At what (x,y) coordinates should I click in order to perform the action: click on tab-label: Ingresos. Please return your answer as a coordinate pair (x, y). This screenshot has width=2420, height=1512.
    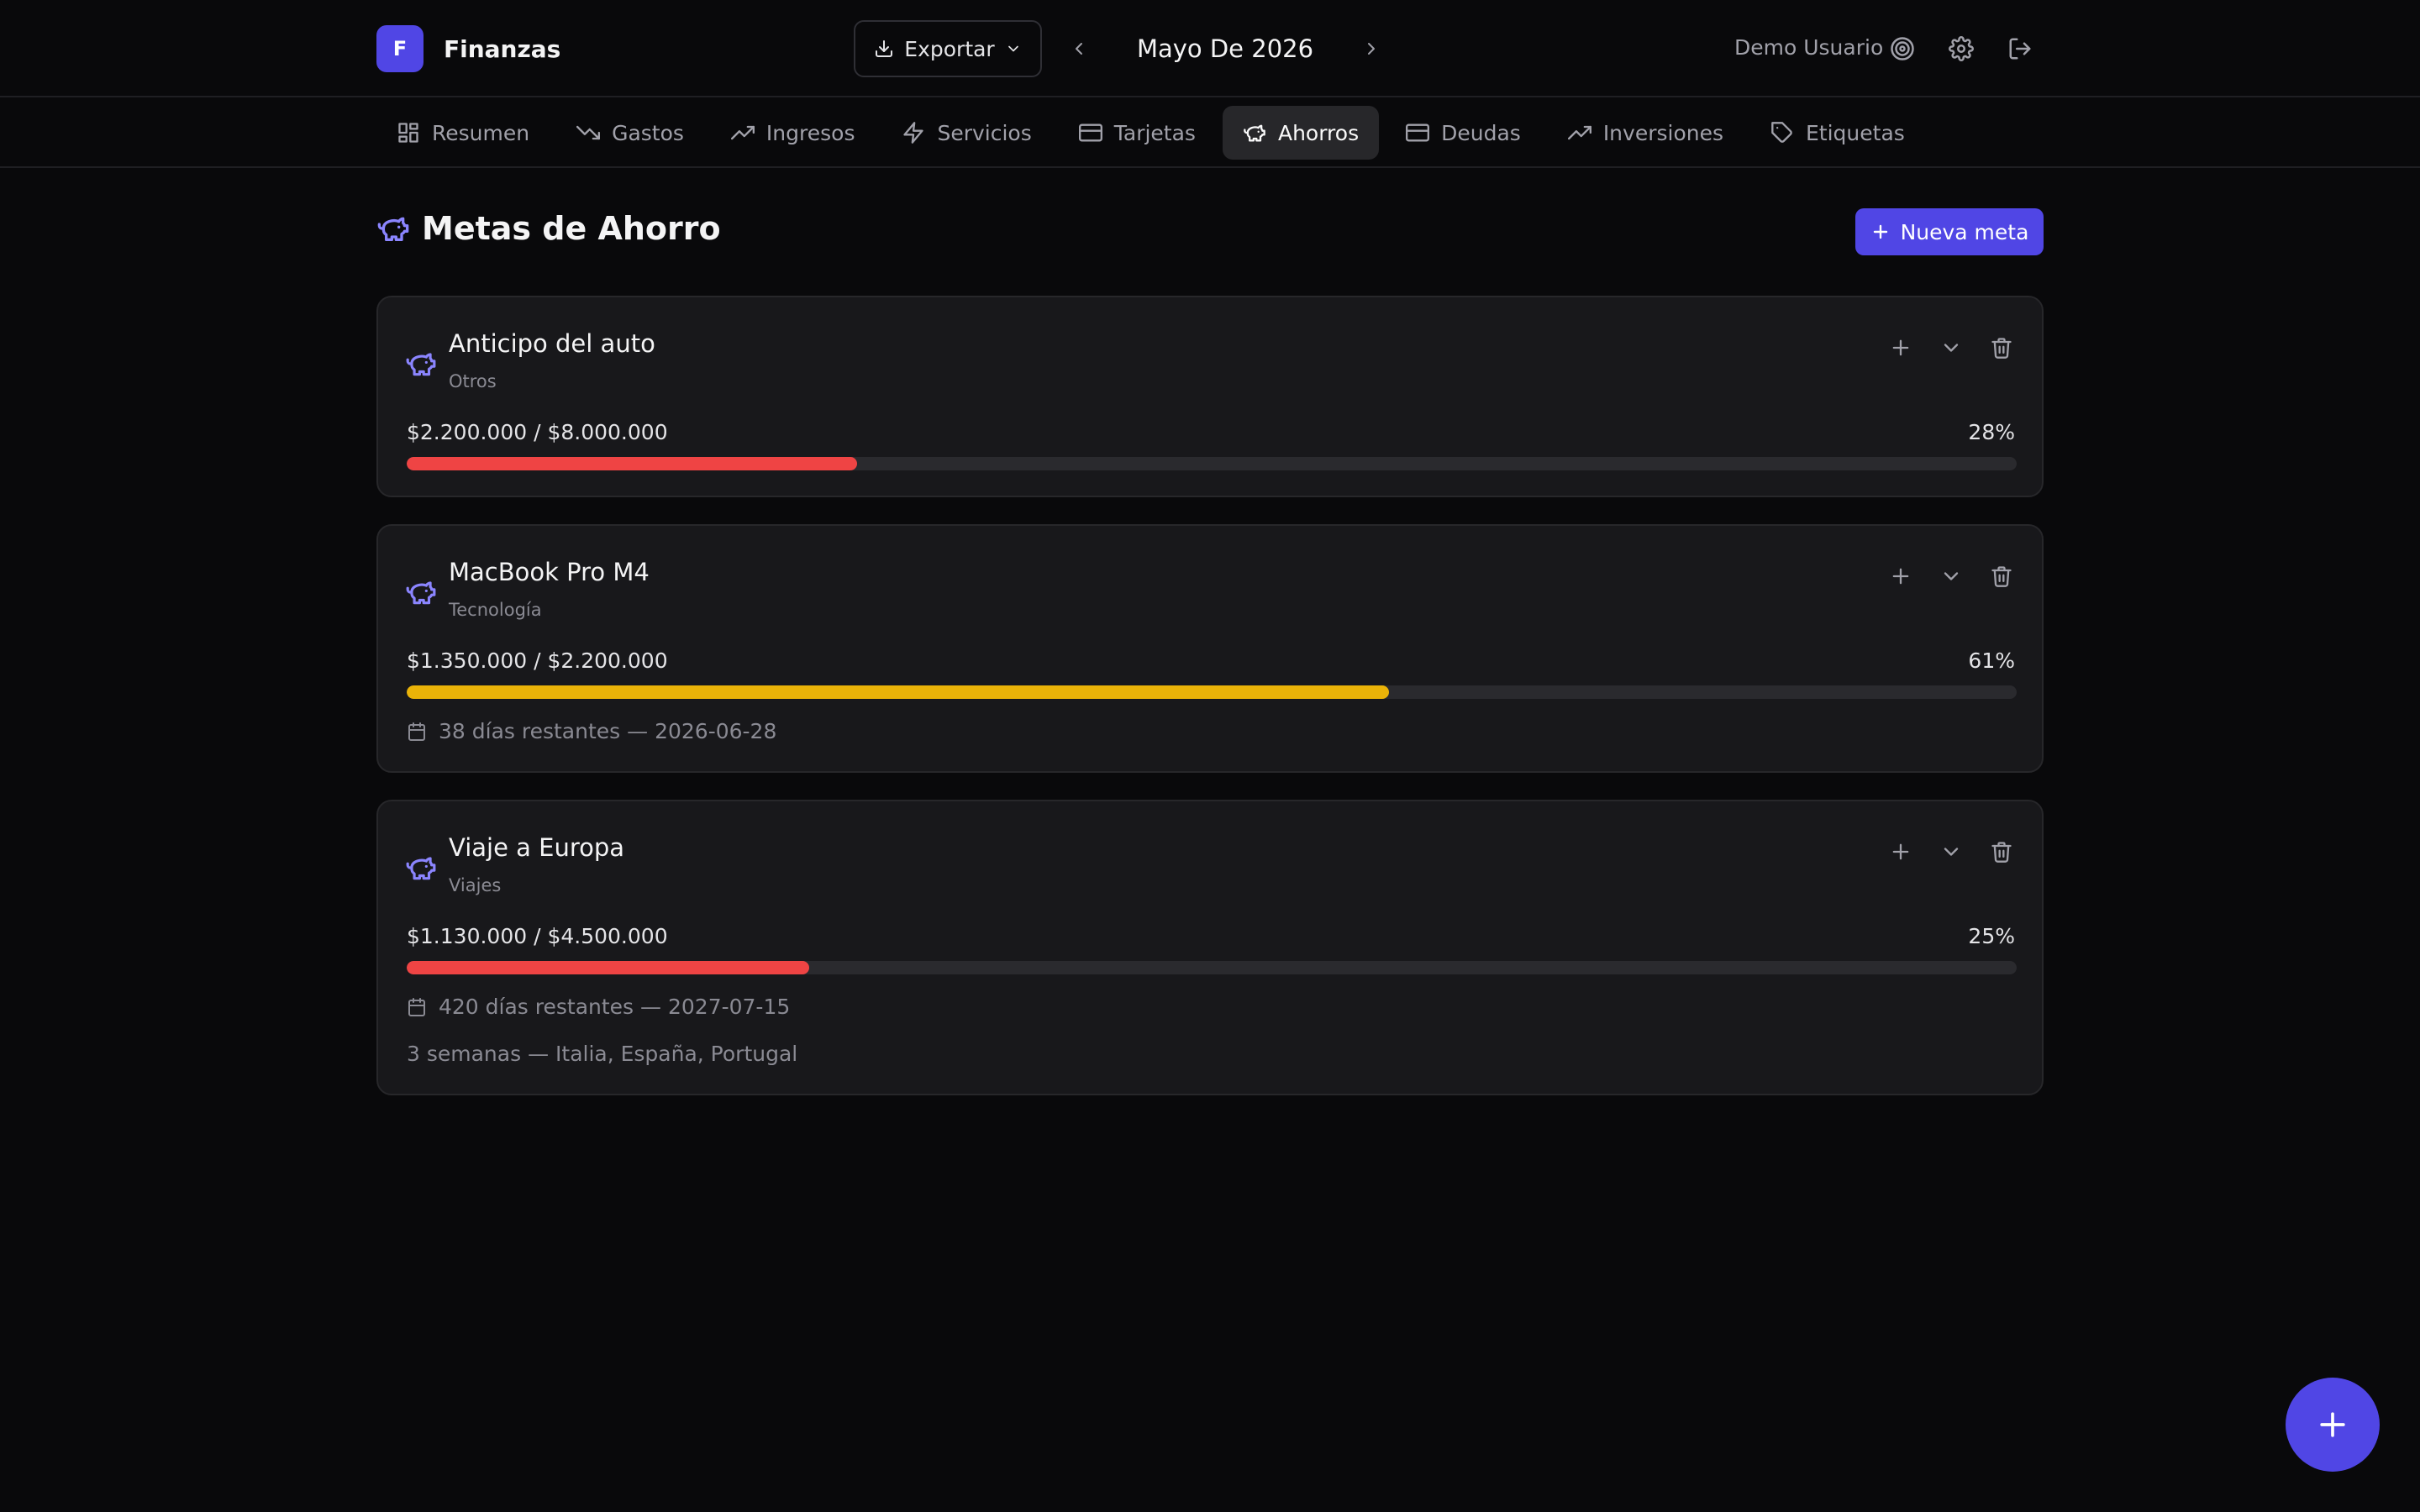
    Looking at the image, I should click on (810, 132).